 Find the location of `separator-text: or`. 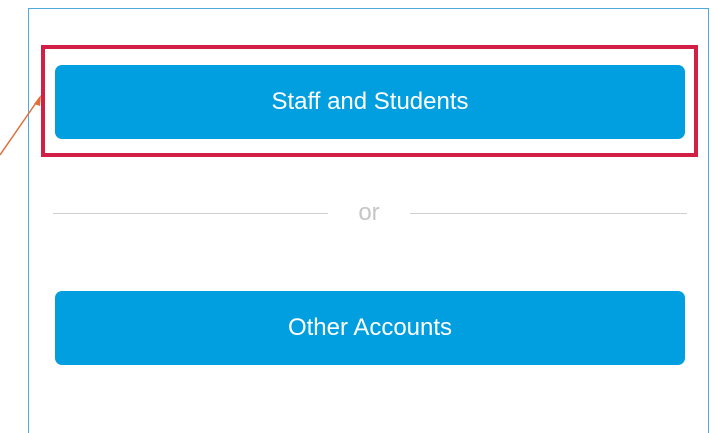

separator-text: or is located at coordinates (369, 212).